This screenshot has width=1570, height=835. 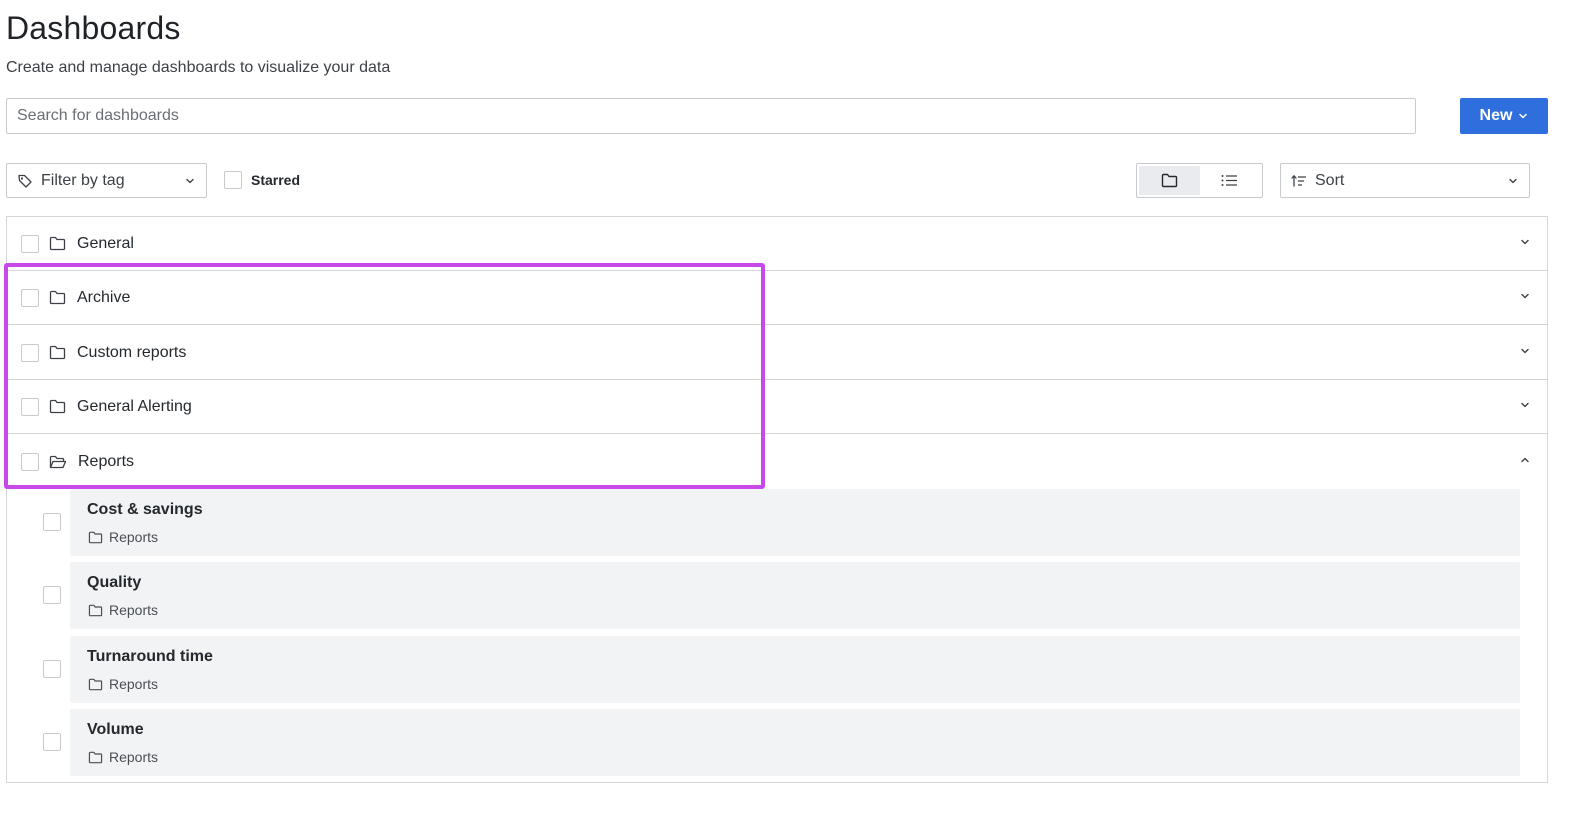 I want to click on filter-by-tag-select: Filter by tag, so click(x=106, y=180).